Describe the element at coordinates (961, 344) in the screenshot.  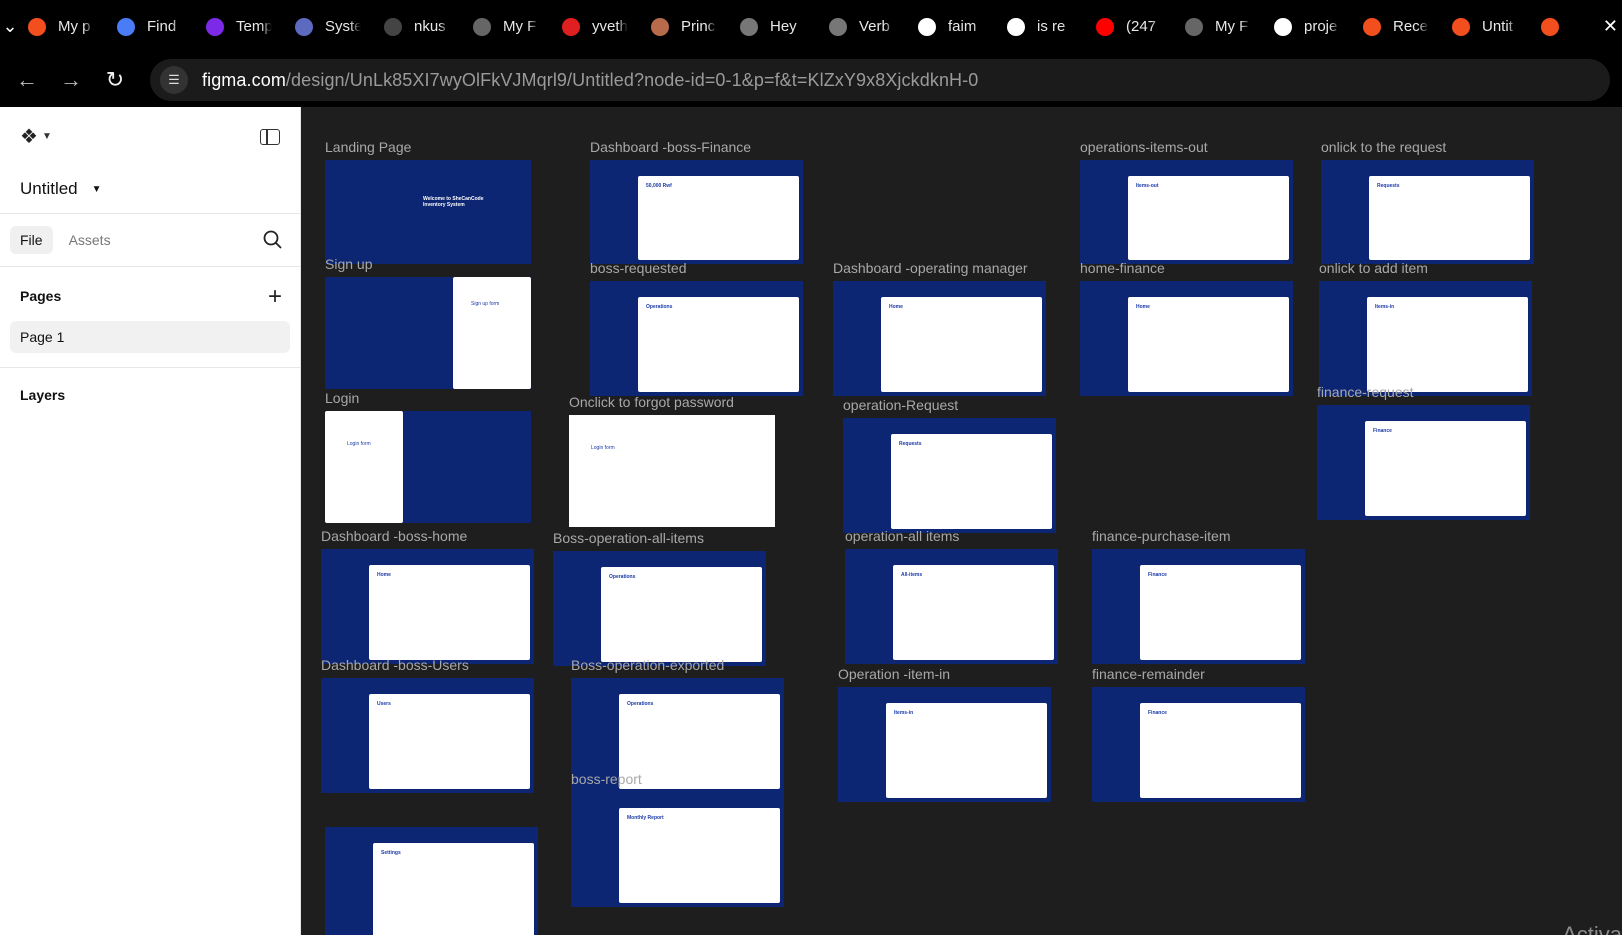
I see `frame-content: Home` at that location.